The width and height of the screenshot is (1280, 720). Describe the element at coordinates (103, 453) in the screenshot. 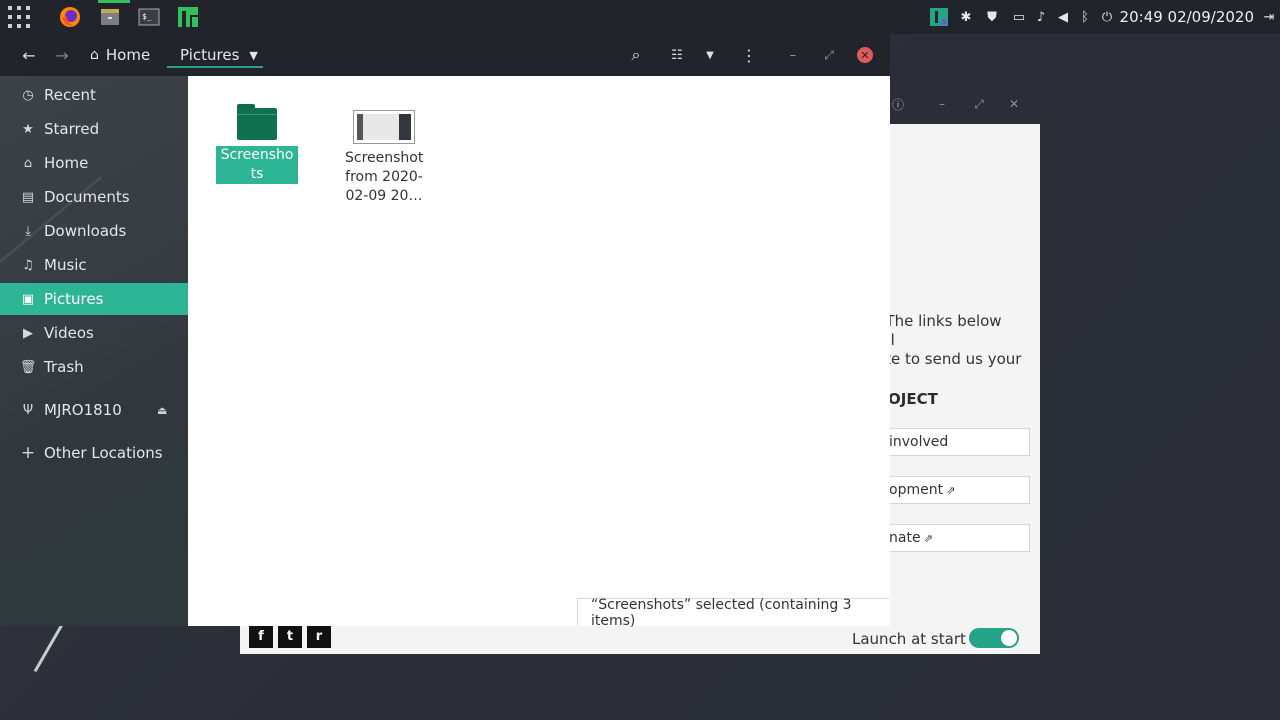

I see `sidebar-item-label: Other Locations` at that location.